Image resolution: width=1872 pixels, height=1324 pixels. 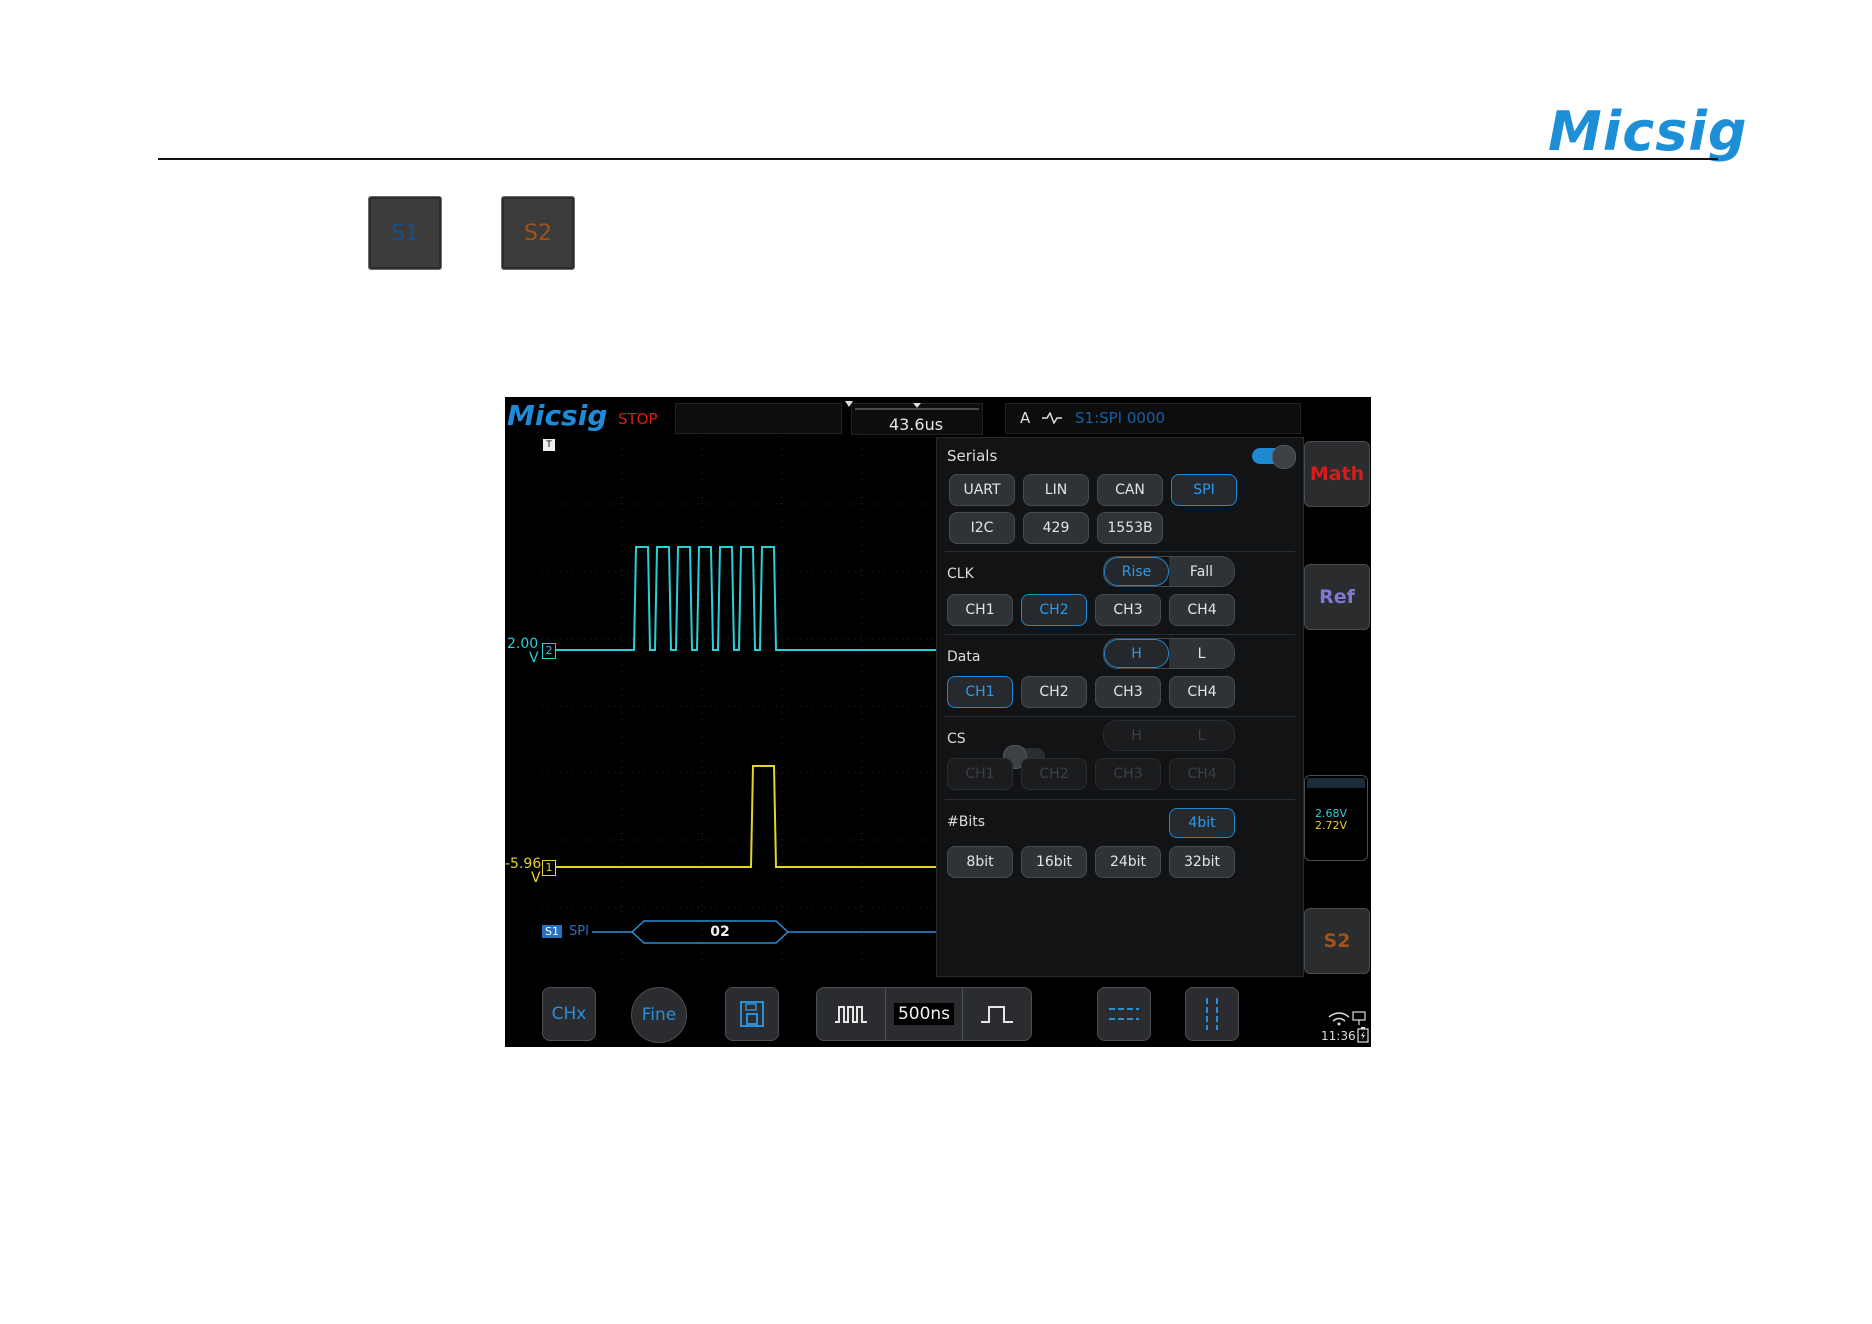 What do you see at coordinates (549, 868) in the screenshot?
I see `ch1-marker: 1` at bounding box center [549, 868].